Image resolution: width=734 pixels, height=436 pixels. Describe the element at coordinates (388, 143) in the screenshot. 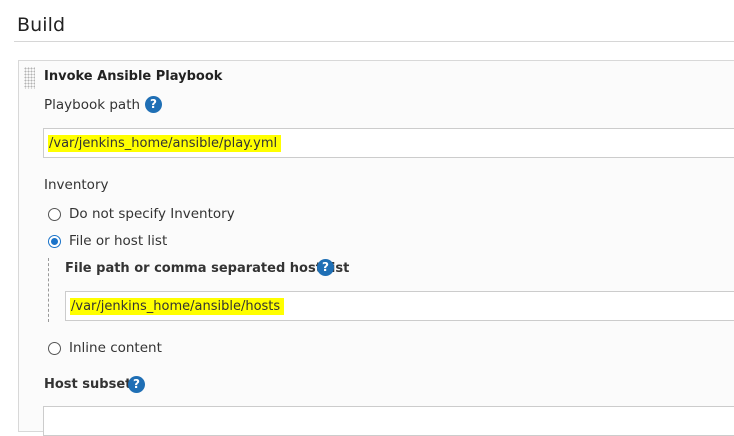

I see `playbook-path-input: /var/jenkins_home/ansible/play.yml` at that location.